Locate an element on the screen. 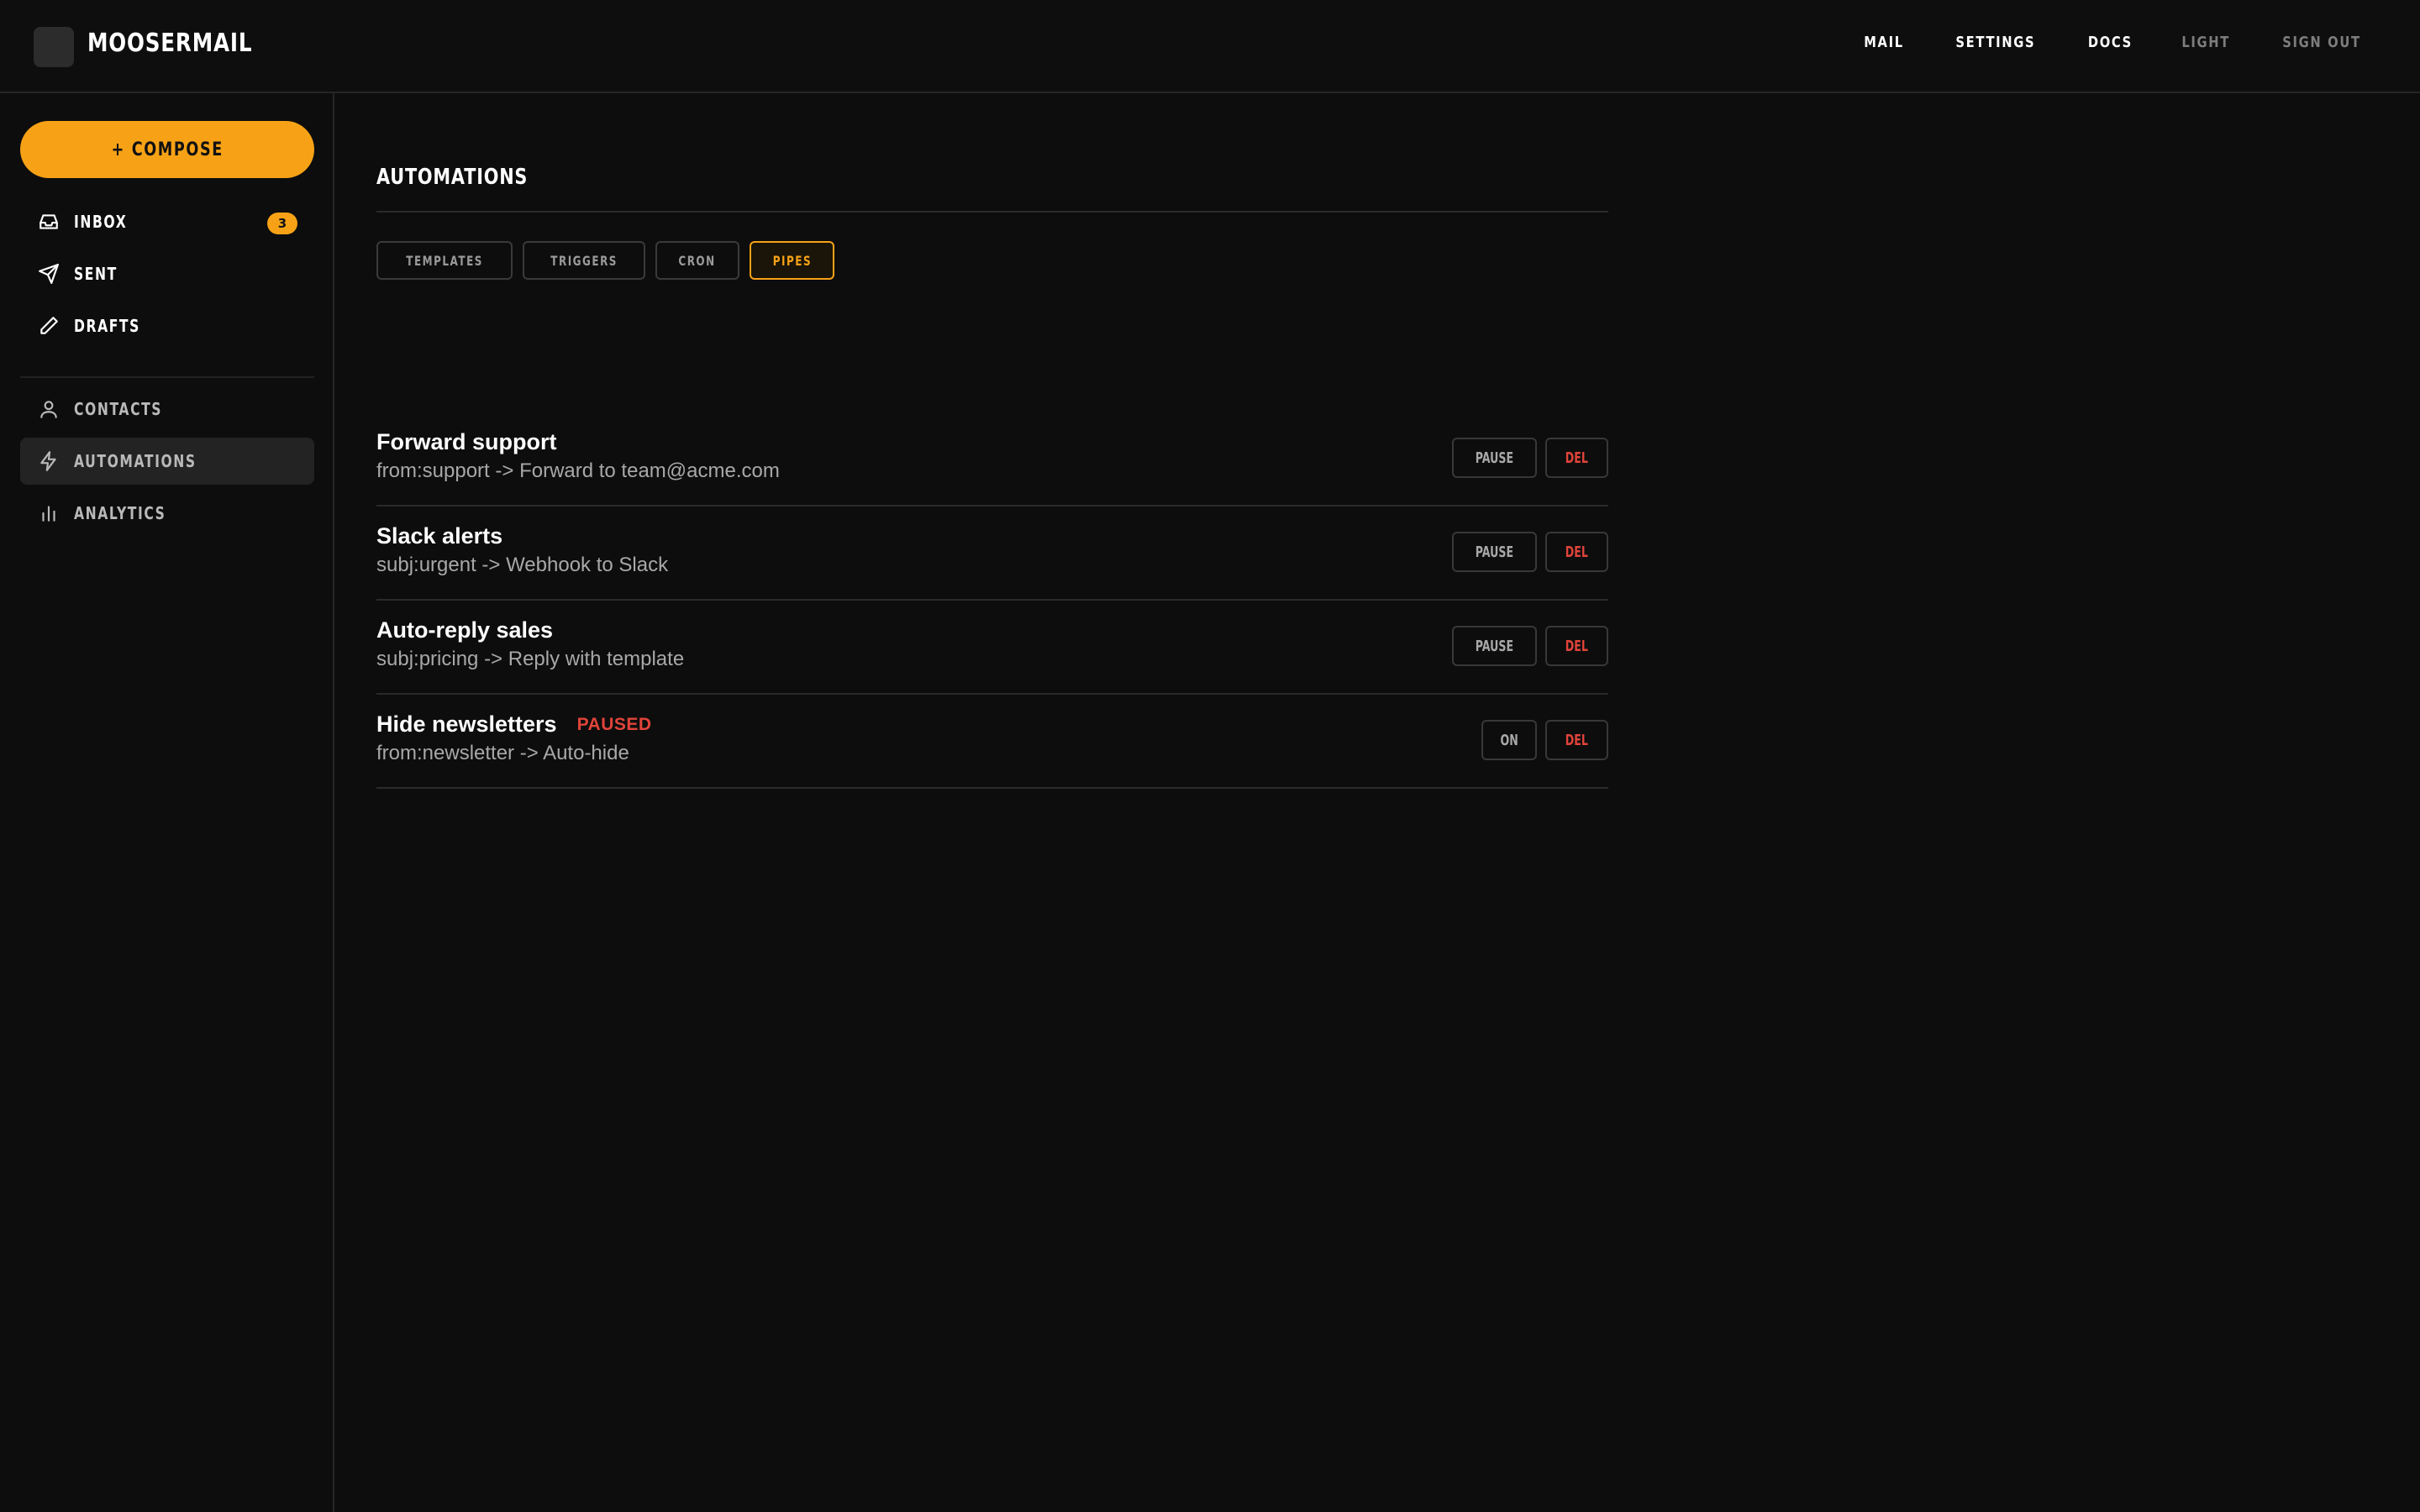  rule-description: from:support -> Forward to team@acme.com is located at coordinates (578, 470).